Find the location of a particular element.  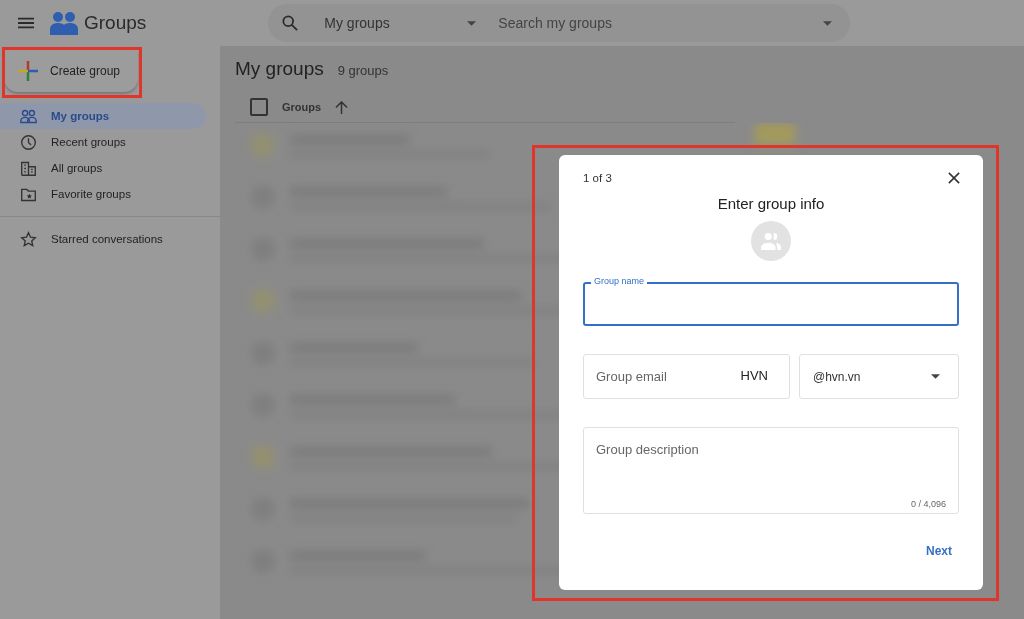

create-group-button: Create group is located at coordinates (71, 71).